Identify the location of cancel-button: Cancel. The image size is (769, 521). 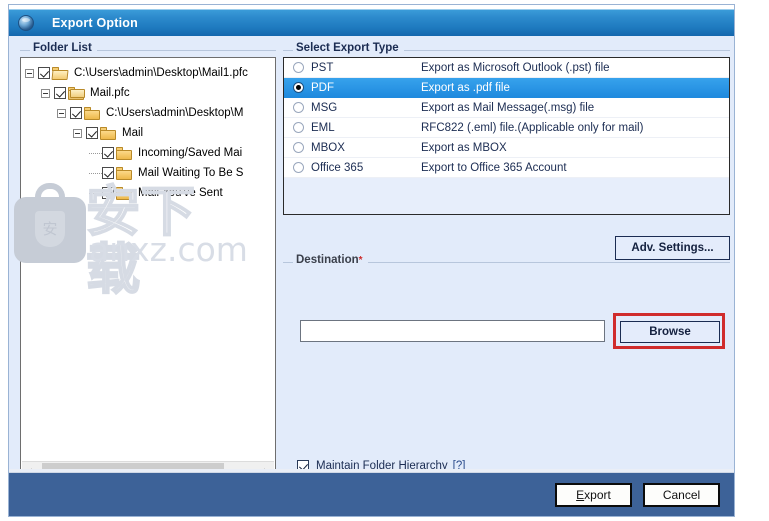
(681, 495).